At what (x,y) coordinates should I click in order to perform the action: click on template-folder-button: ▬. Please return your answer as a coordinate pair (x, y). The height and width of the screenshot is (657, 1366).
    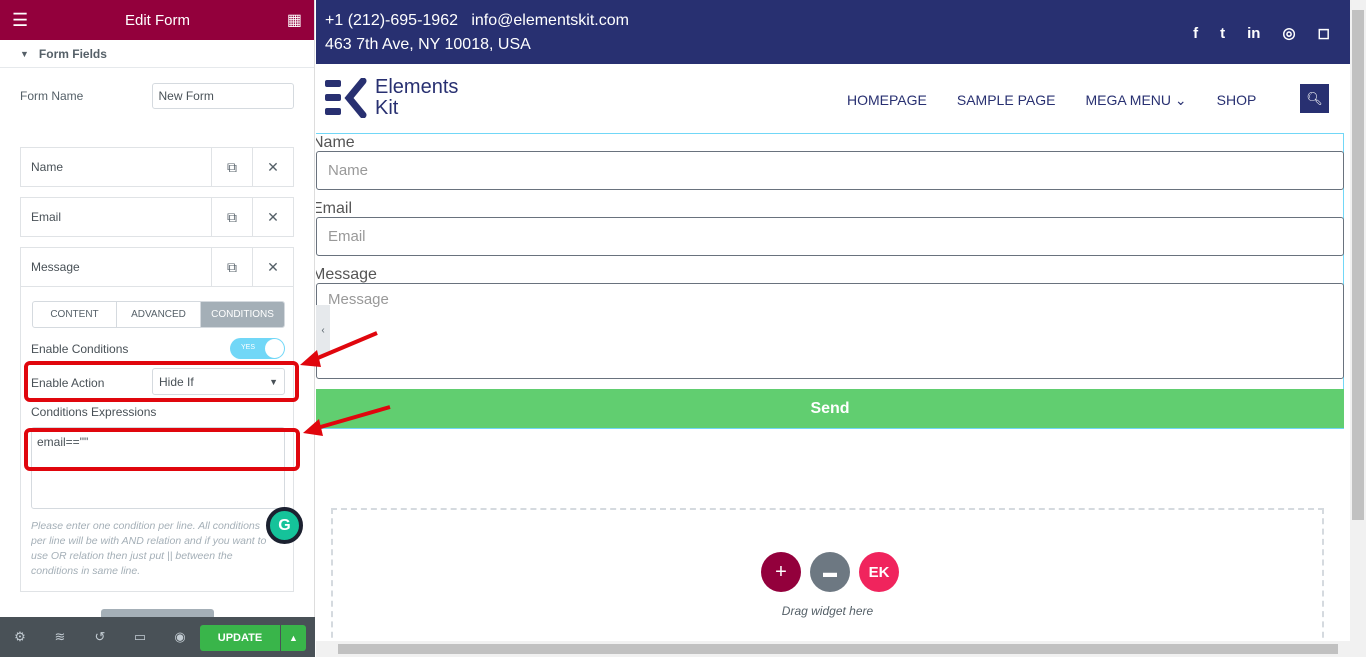
    Looking at the image, I should click on (830, 572).